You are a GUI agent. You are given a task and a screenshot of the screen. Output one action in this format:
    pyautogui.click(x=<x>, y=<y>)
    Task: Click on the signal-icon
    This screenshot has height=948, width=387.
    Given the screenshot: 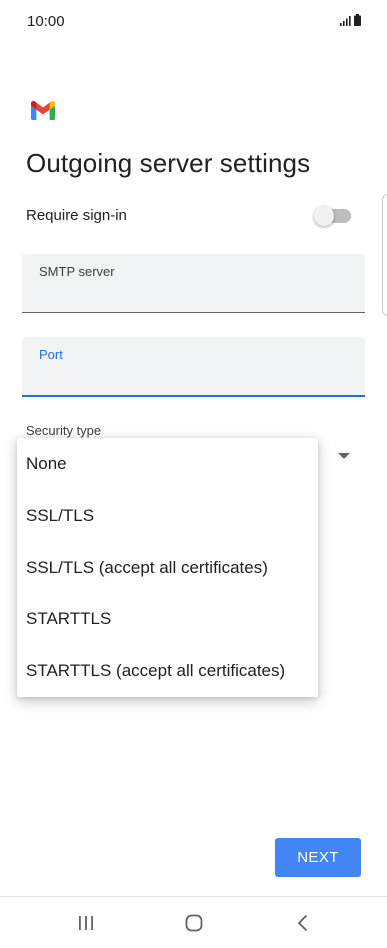 What is the action you would take?
    pyautogui.click(x=345, y=21)
    